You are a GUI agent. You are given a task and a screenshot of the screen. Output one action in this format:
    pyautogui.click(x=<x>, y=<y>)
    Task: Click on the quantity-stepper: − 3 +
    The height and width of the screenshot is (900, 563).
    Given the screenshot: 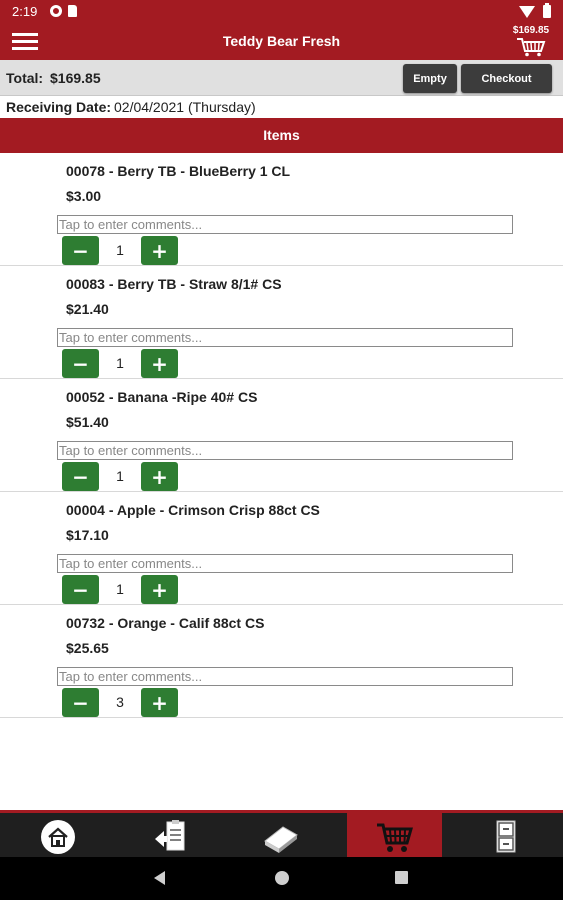 What is the action you would take?
    pyautogui.click(x=120, y=702)
    